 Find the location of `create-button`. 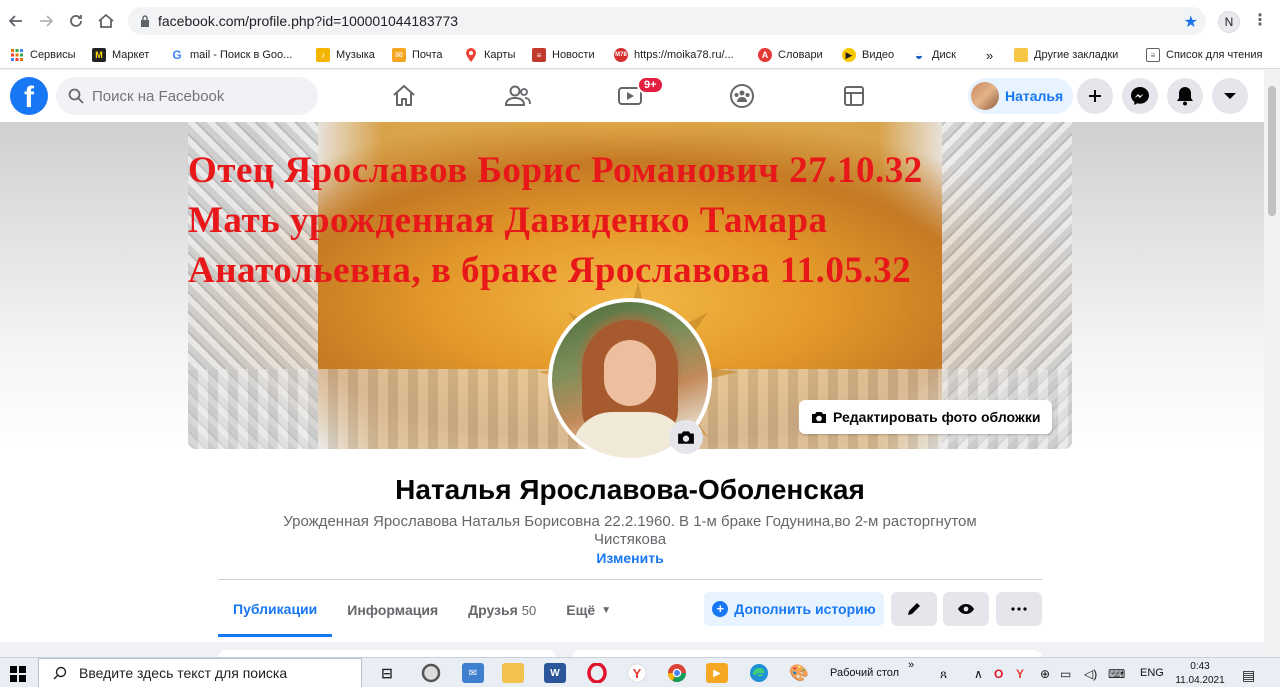

create-button is located at coordinates (1095, 96).